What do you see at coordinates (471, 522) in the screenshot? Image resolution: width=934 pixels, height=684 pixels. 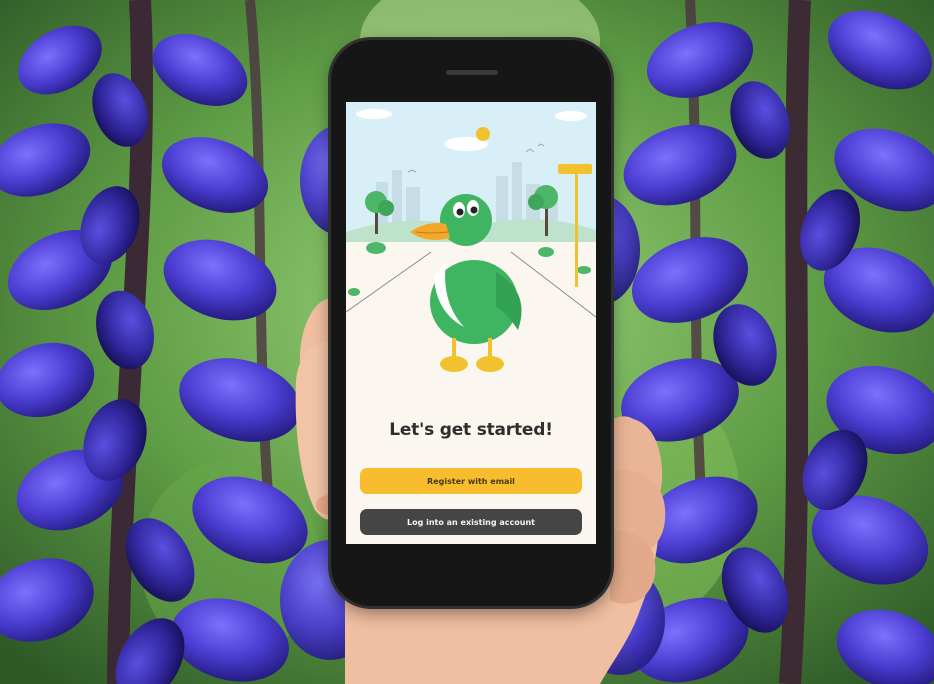 I see `login-existing-account-button: Log into an existing account` at bounding box center [471, 522].